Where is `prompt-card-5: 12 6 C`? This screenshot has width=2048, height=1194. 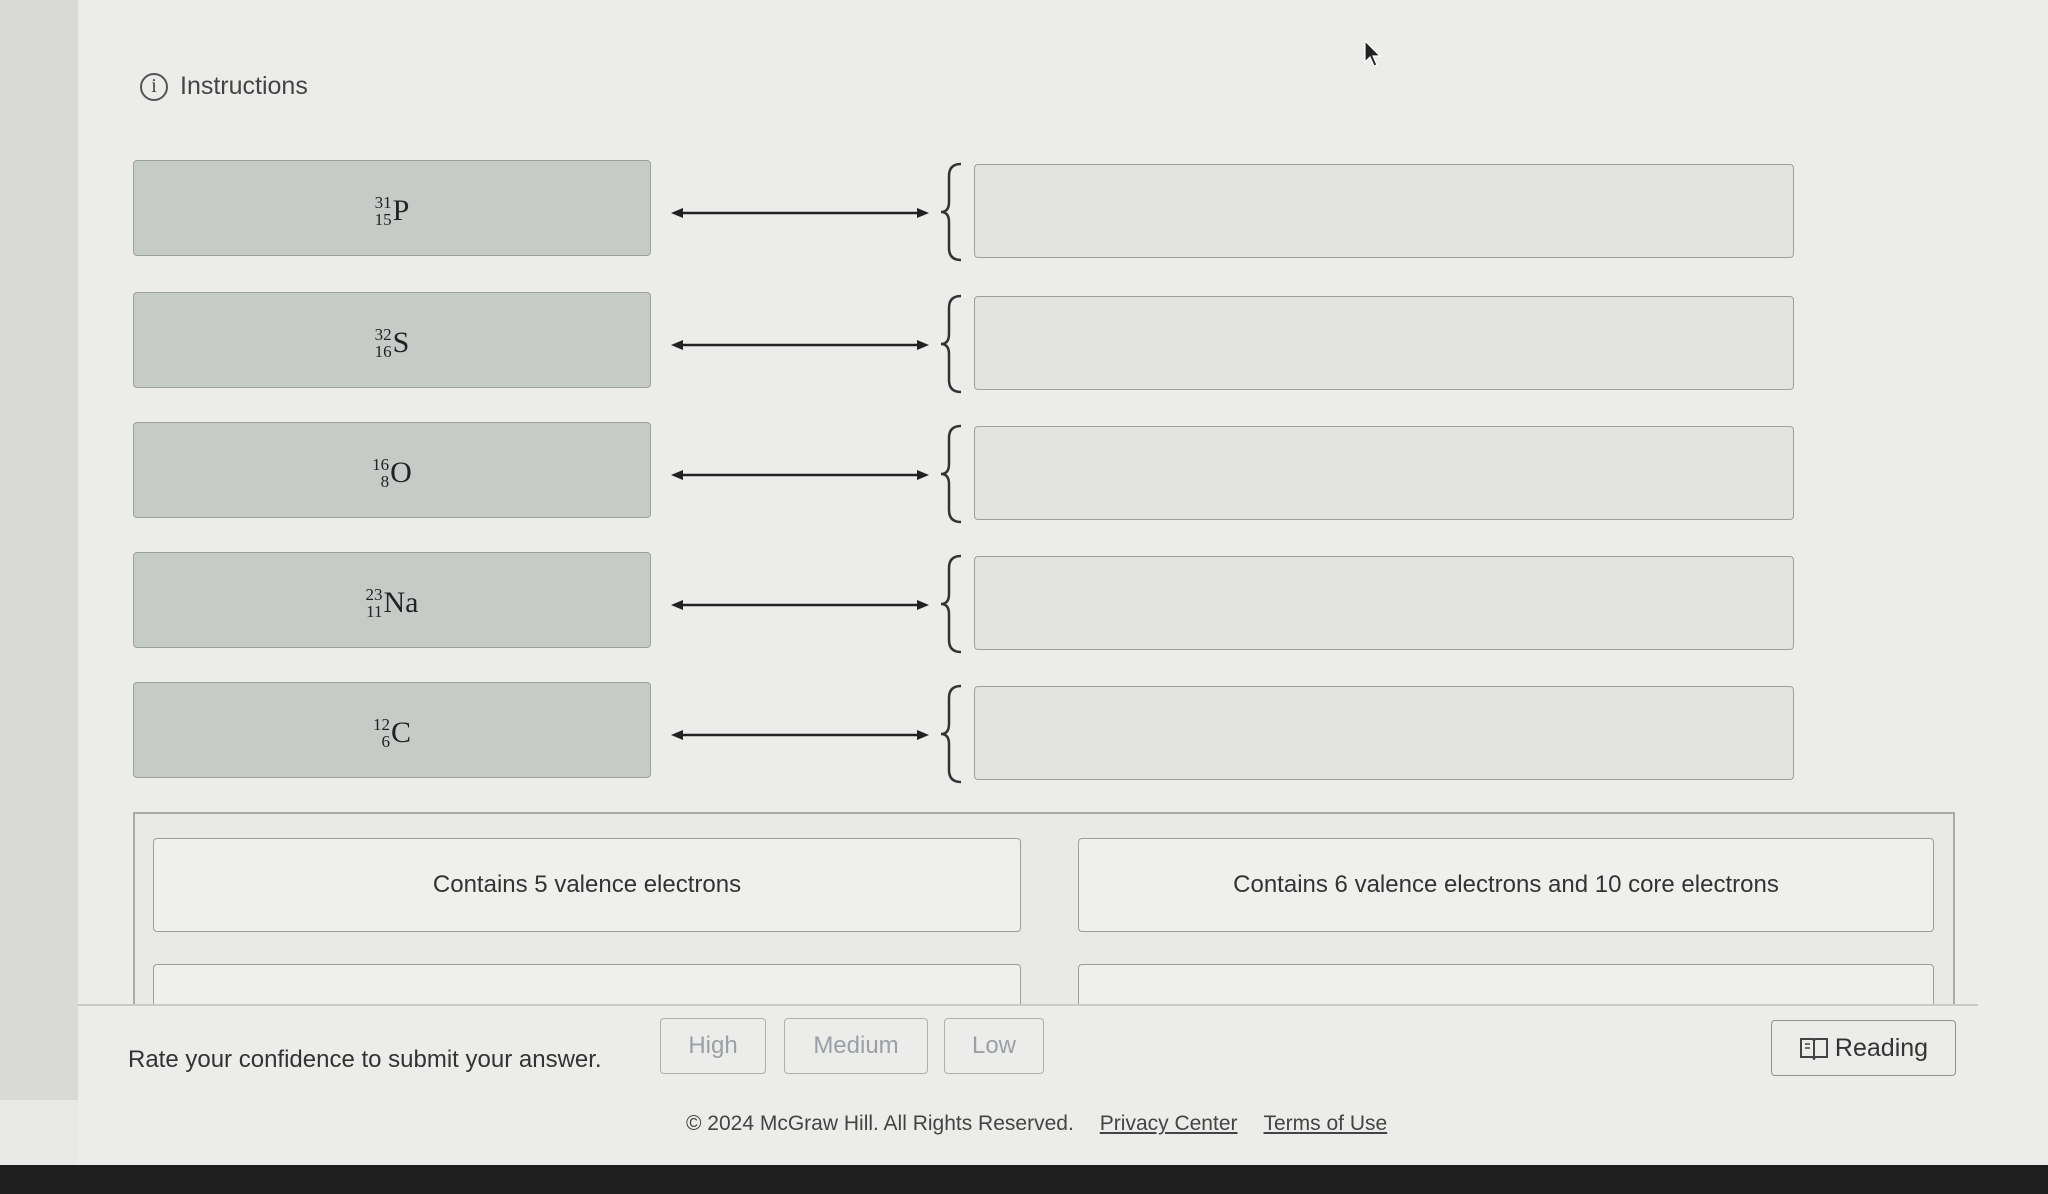 prompt-card-5: 12 6 C is located at coordinates (392, 730).